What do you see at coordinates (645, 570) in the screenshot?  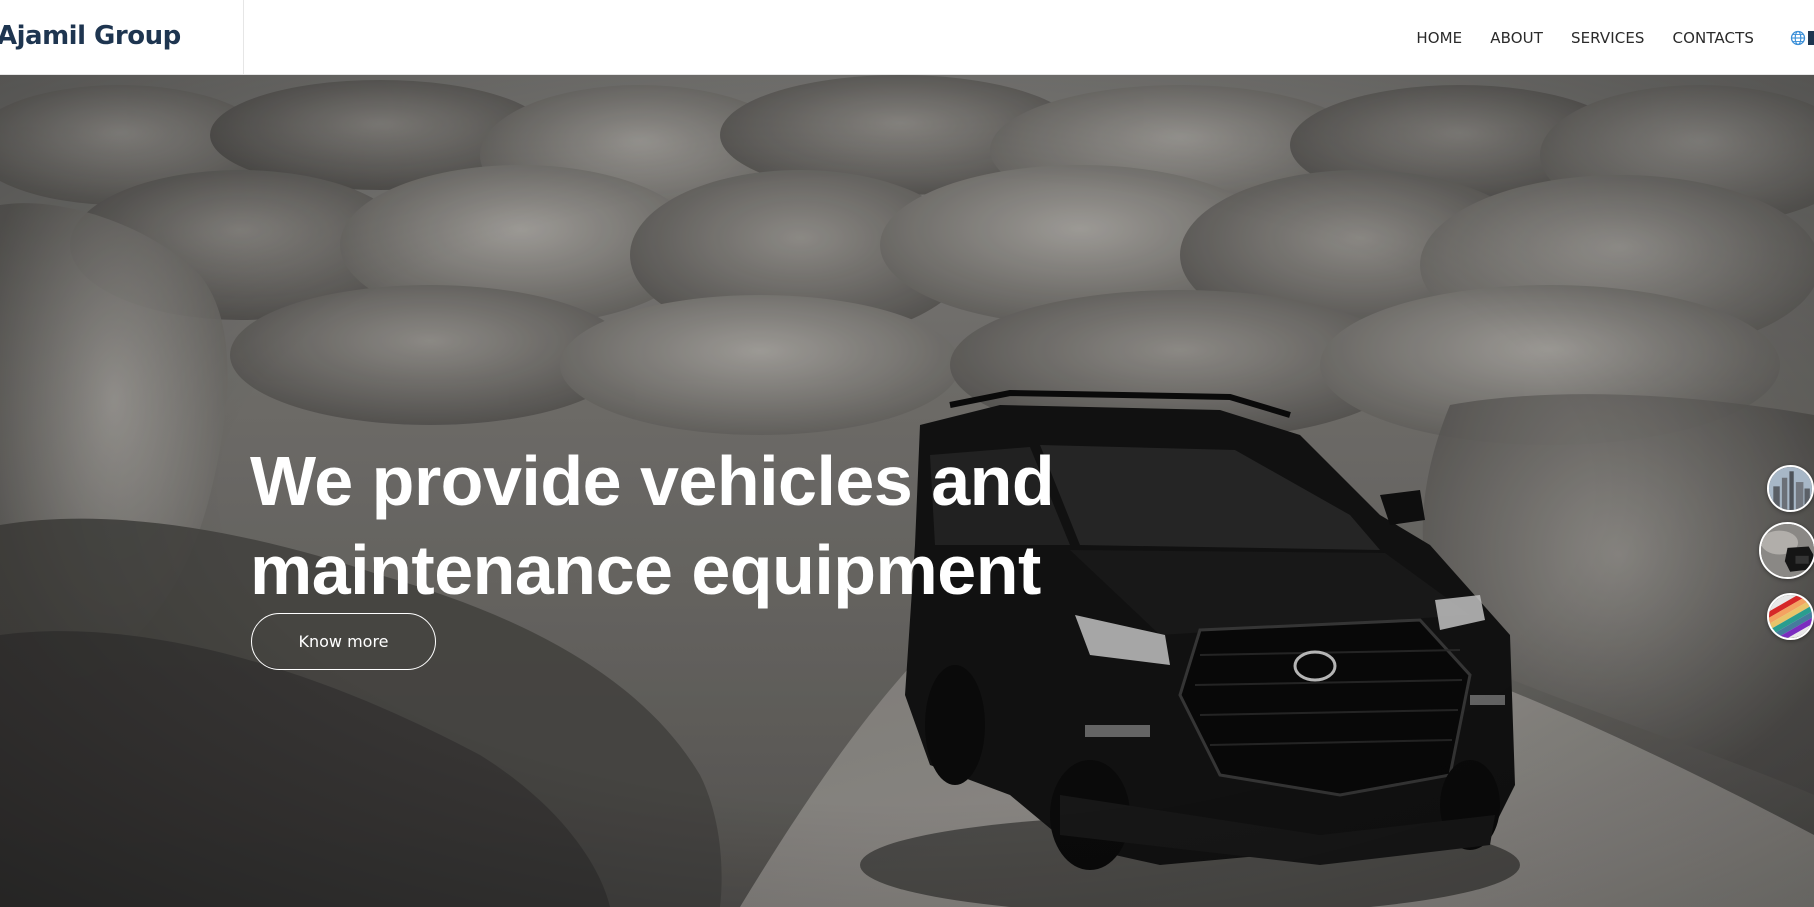 I see `hero-title-line-2: maintenance equipment` at bounding box center [645, 570].